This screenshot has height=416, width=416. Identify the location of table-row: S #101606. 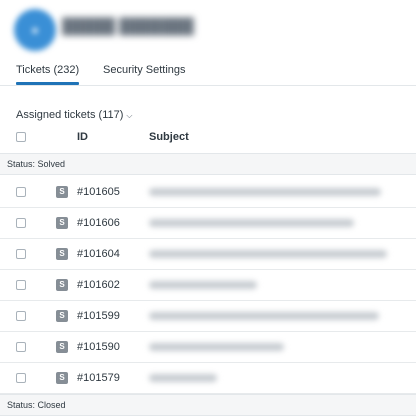
(208, 223).